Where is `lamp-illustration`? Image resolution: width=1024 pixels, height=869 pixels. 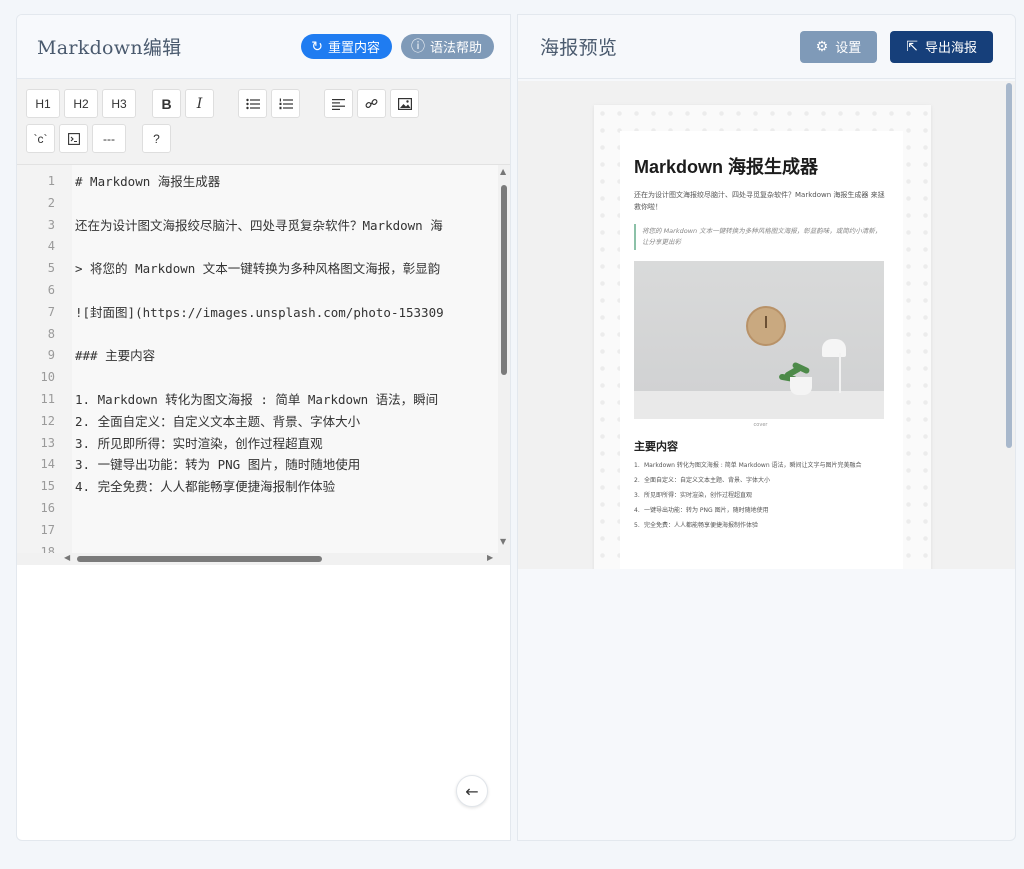 lamp-illustration is located at coordinates (834, 348).